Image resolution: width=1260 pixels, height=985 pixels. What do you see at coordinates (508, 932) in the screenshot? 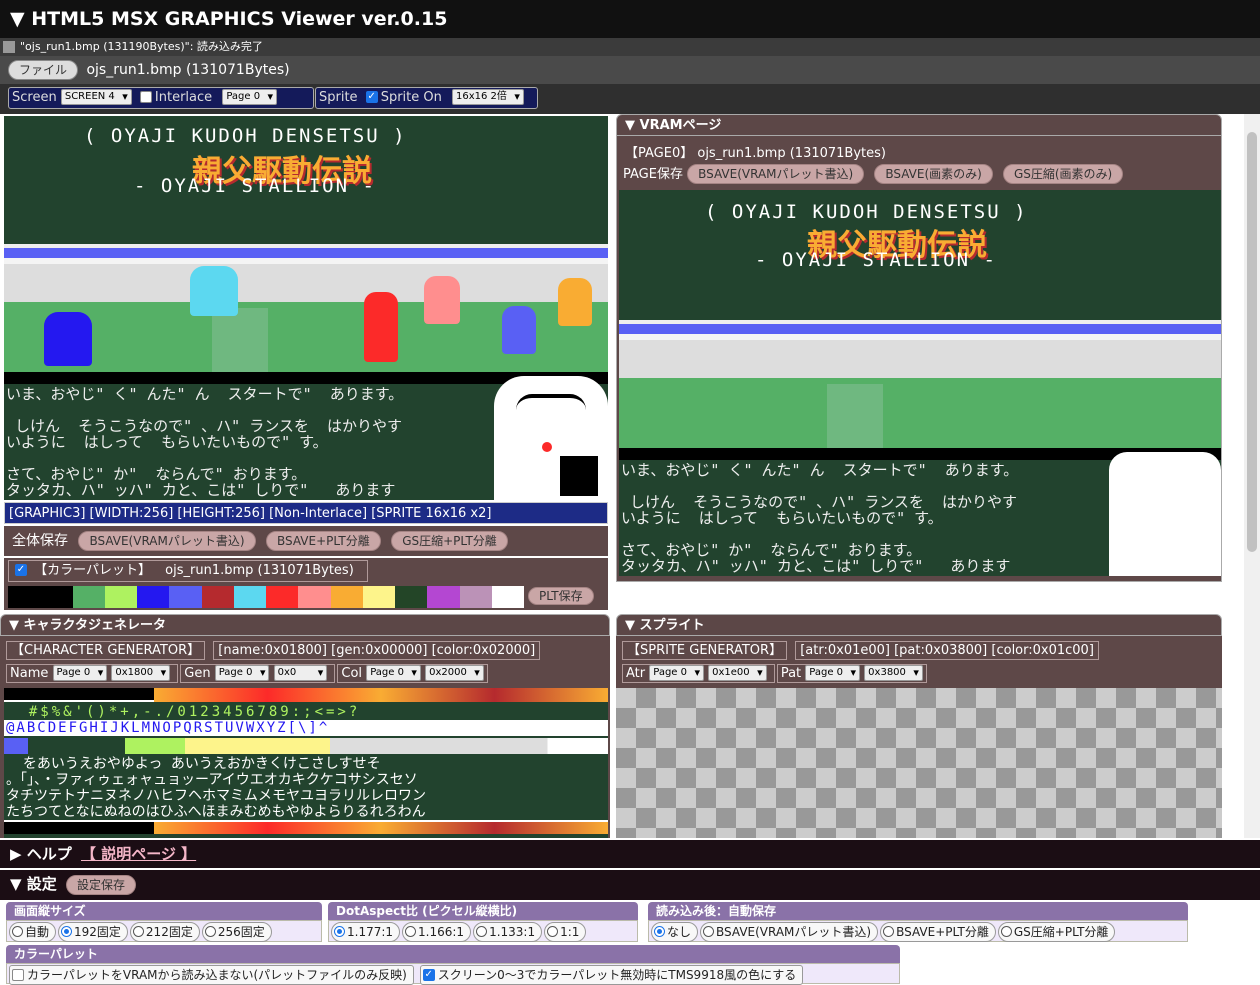
I see `aspect-option-2: 1.133:1` at bounding box center [508, 932].